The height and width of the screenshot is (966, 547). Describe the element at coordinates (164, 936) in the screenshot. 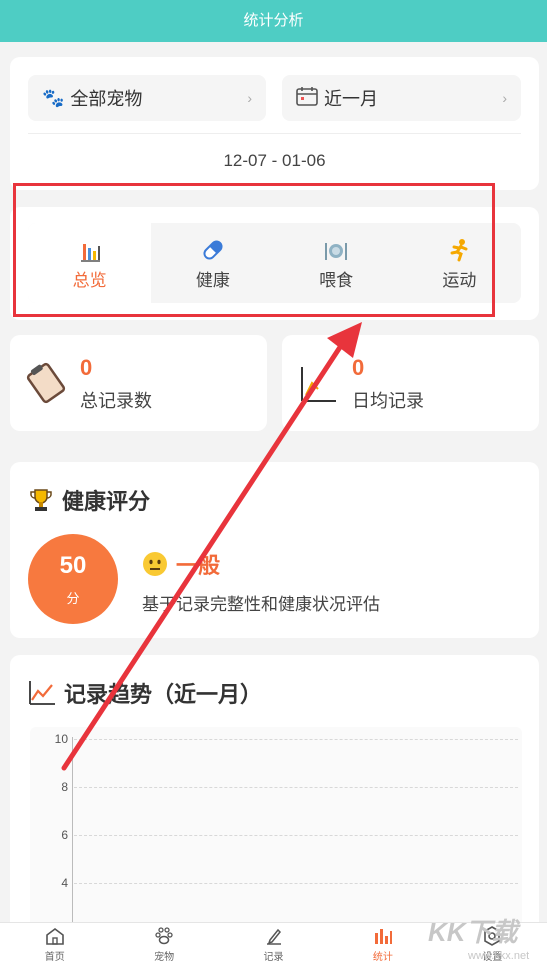

I see `paw-icon` at that location.